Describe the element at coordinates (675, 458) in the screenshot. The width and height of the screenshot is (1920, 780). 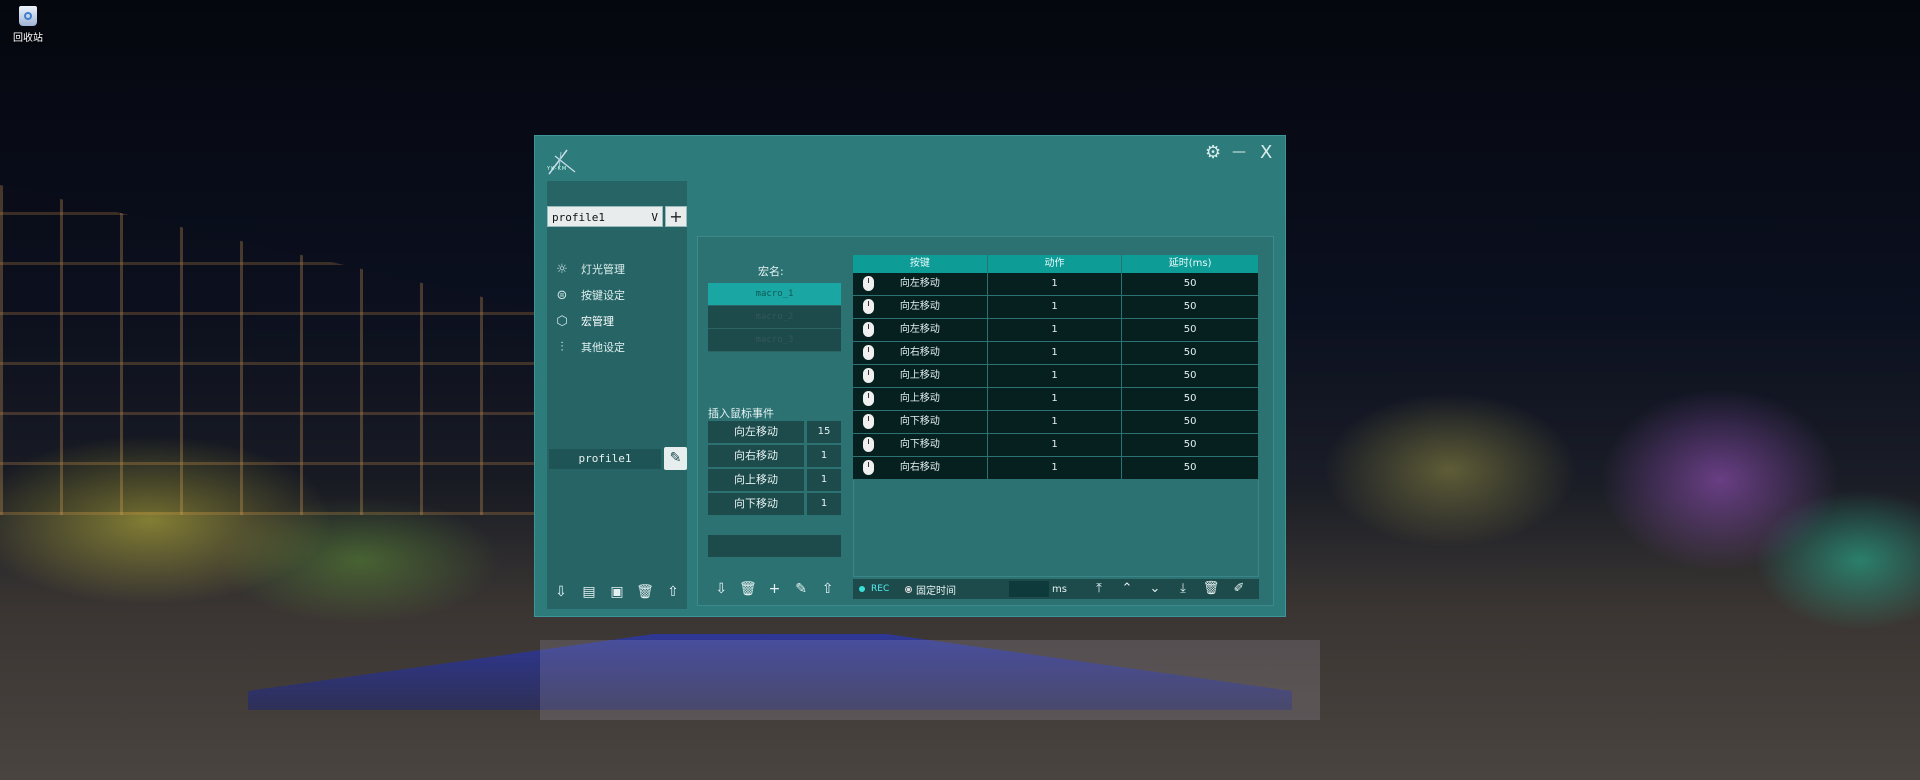
I see `edit-profile-button: ✎` at that location.